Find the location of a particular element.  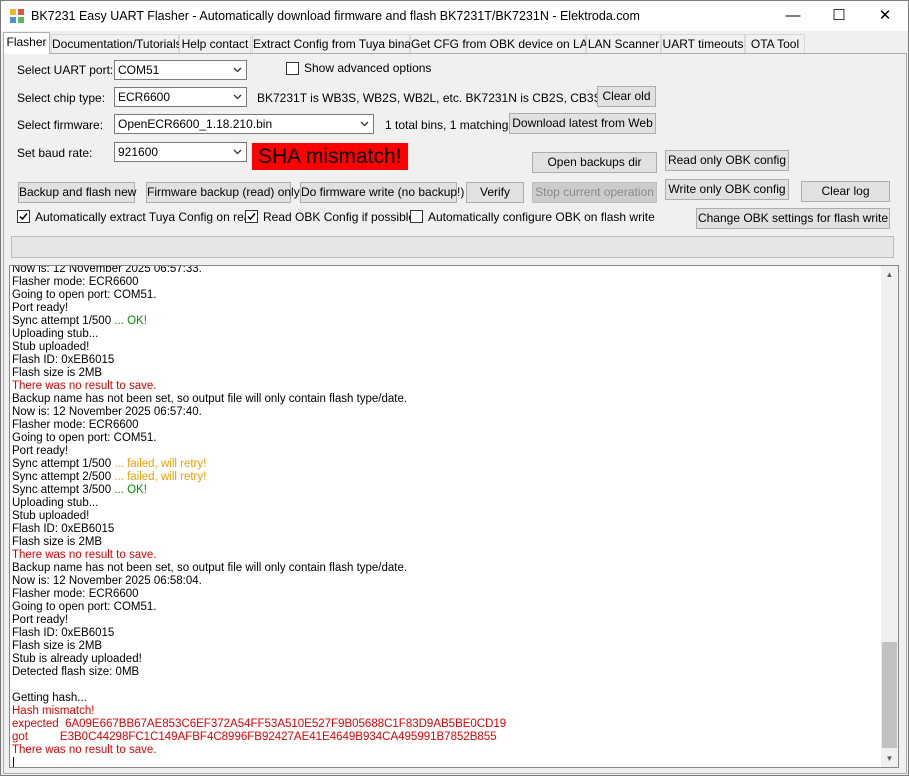

tab-documentation: Documentation/Tutorials is located at coordinates (116, 43).